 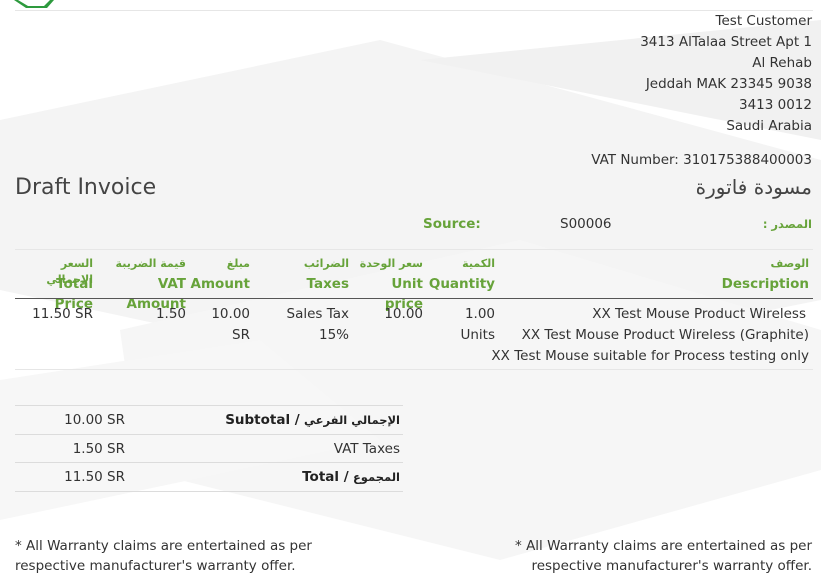 What do you see at coordinates (461, 275) in the screenshot?
I see `column-header-quantity: الكمية Quantity` at bounding box center [461, 275].